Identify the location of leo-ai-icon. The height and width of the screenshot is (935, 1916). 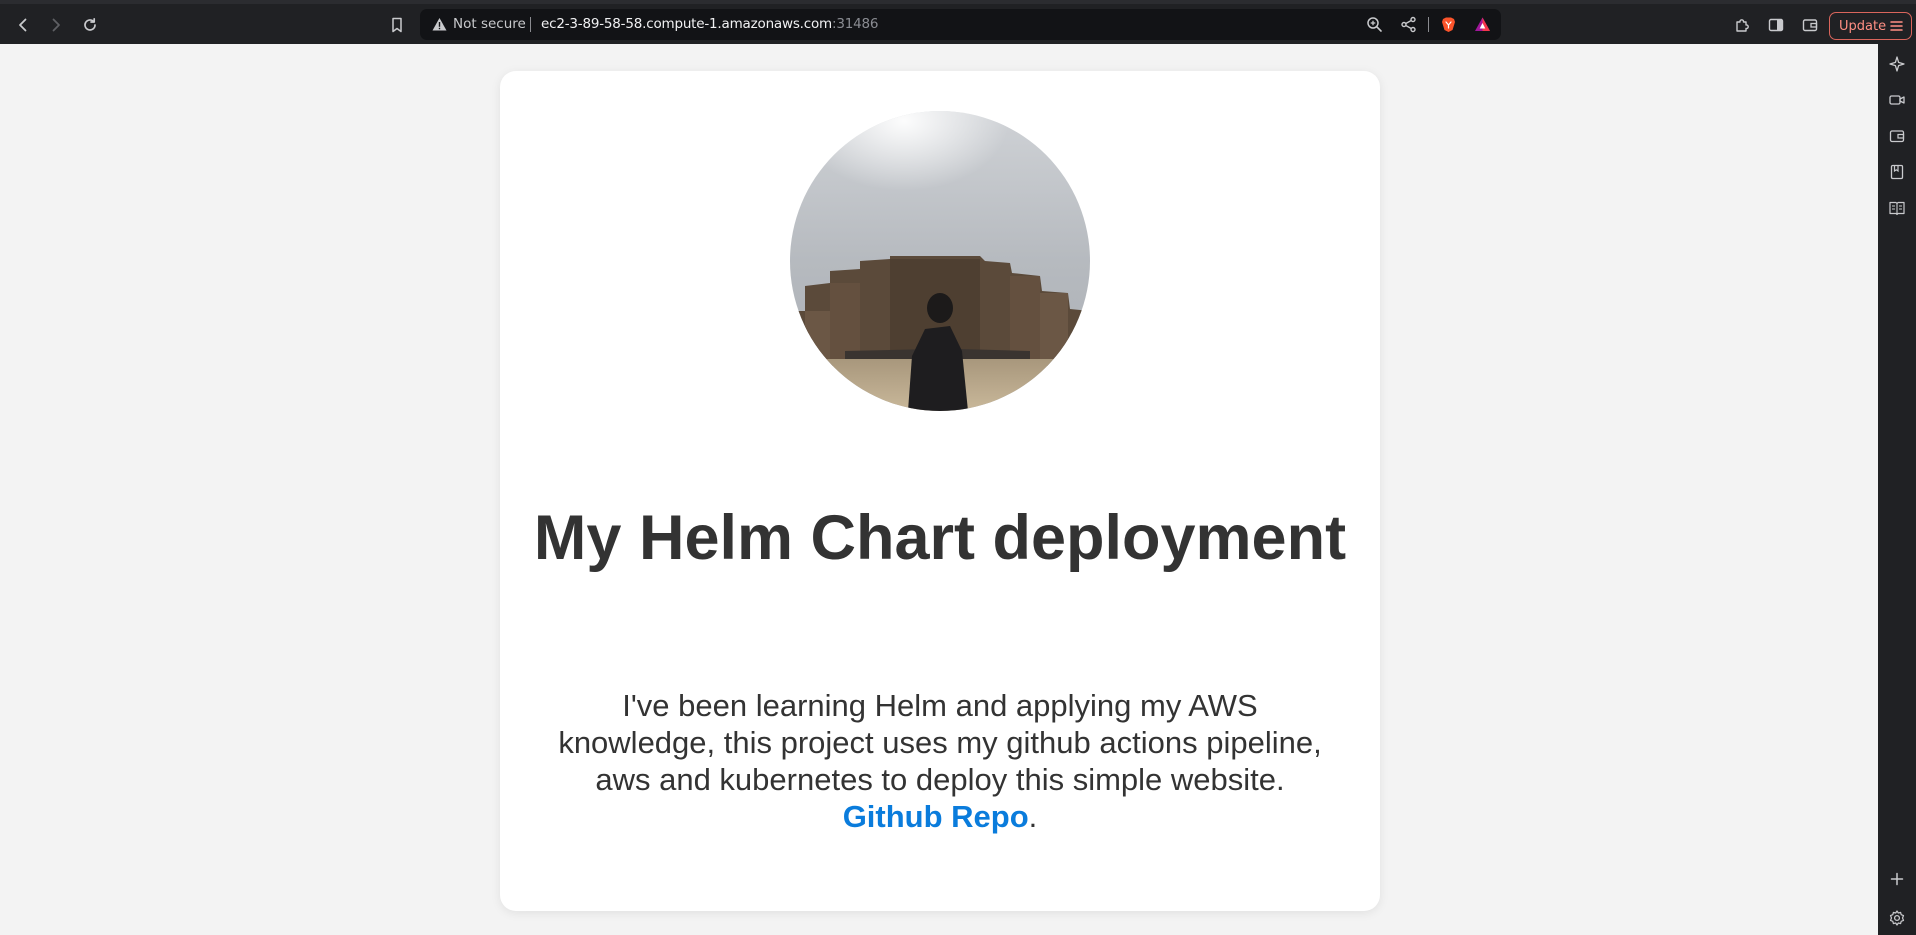
(1897, 64).